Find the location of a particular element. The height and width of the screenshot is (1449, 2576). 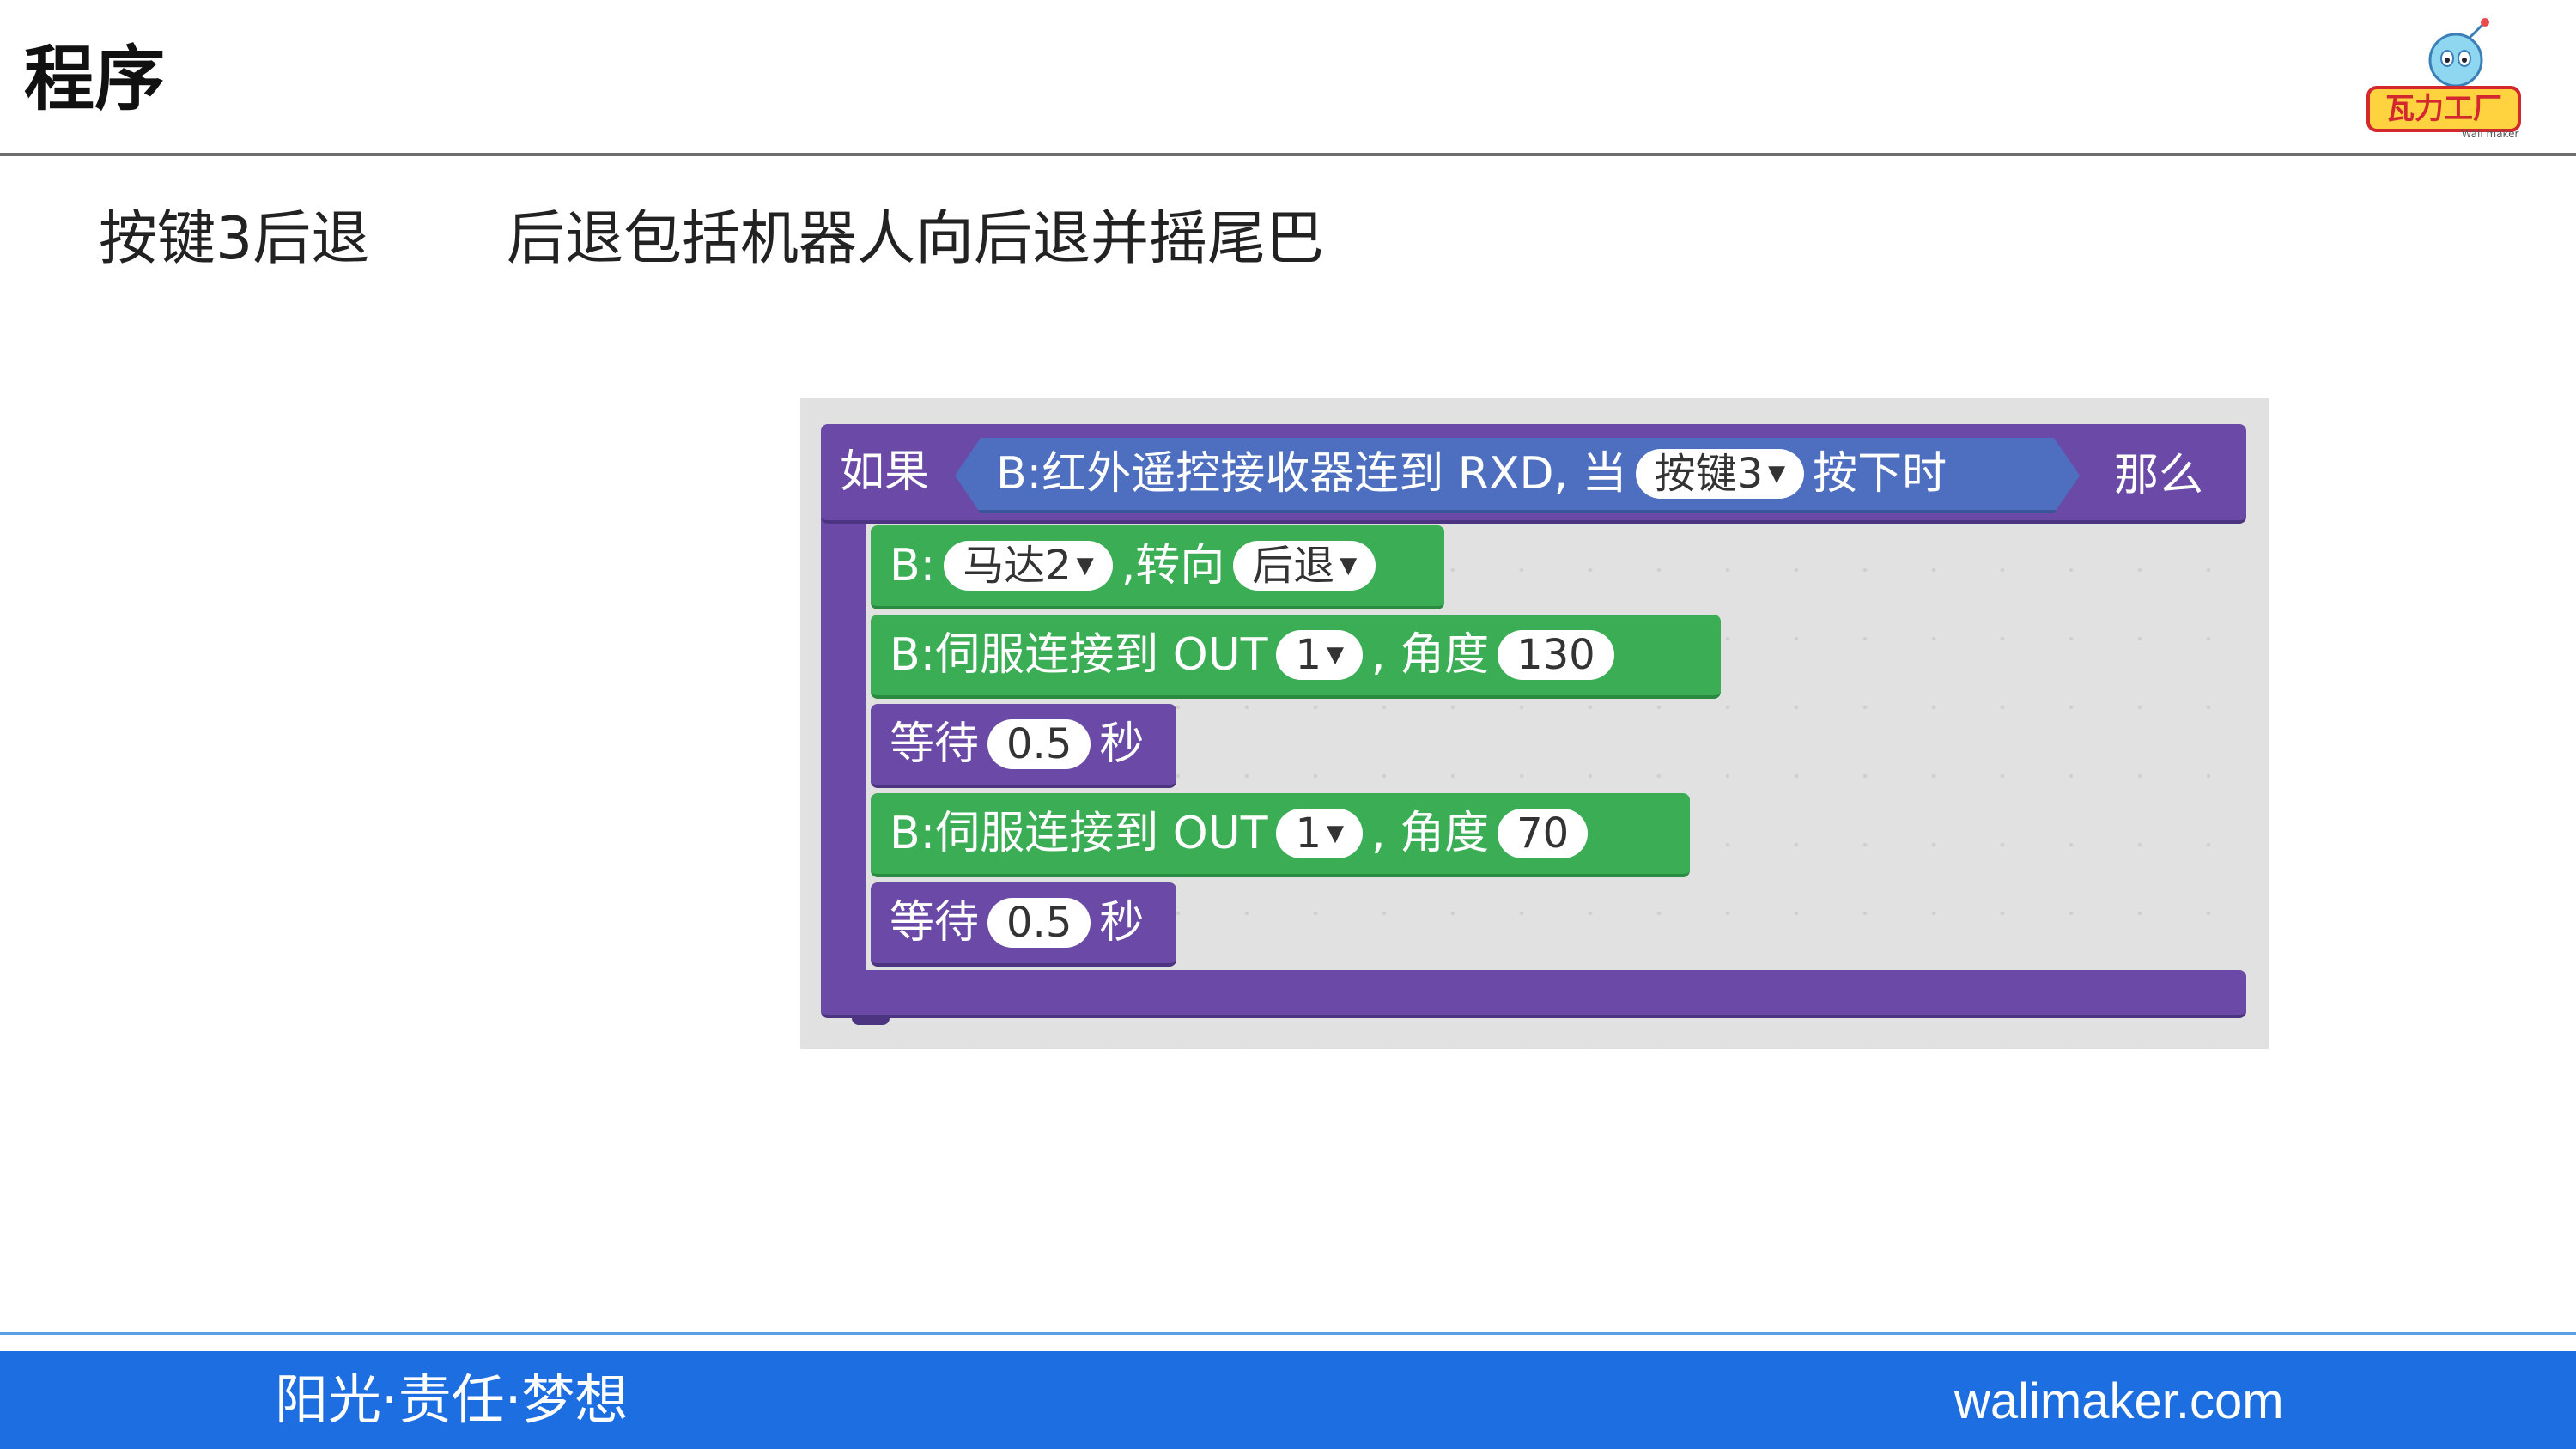

walimaker-robot-logo-icon: 瓦力工厂 Wali maker is located at coordinates (2443, 79).